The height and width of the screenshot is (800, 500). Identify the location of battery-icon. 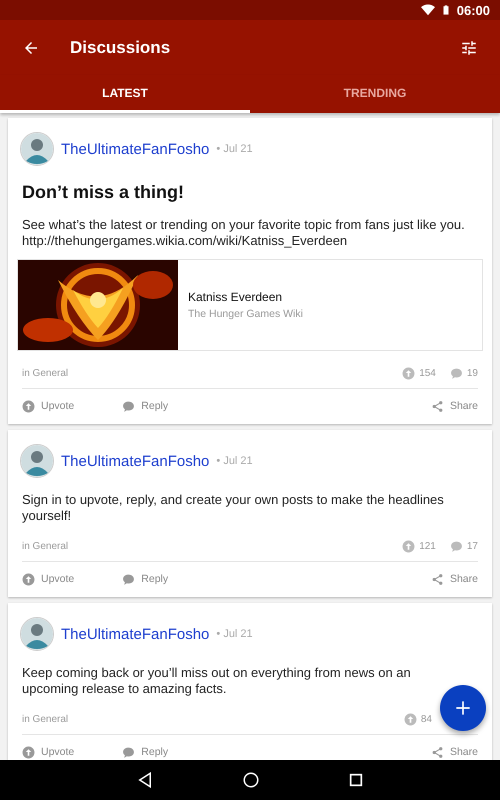
(445, 10).